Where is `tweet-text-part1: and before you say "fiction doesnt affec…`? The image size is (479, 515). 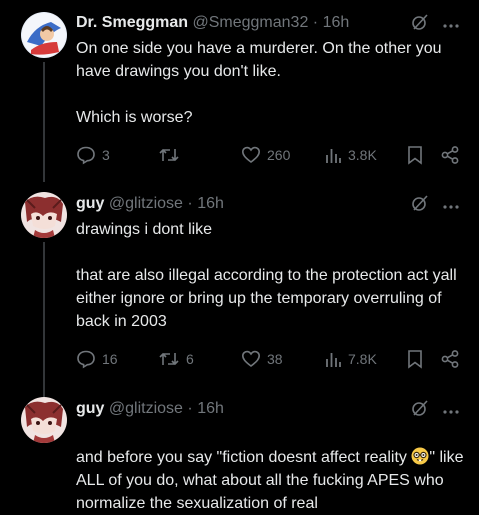
tweet-text-part1: and before you say "fiction doesnt affec… is located at coordinates (244, 457).